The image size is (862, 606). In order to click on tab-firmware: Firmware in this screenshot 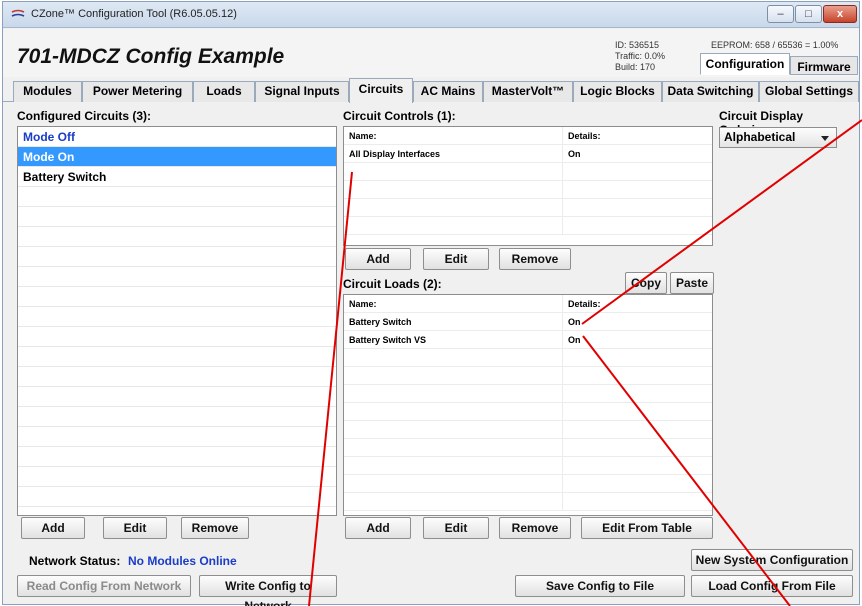, I will do `click(824, 65)`.